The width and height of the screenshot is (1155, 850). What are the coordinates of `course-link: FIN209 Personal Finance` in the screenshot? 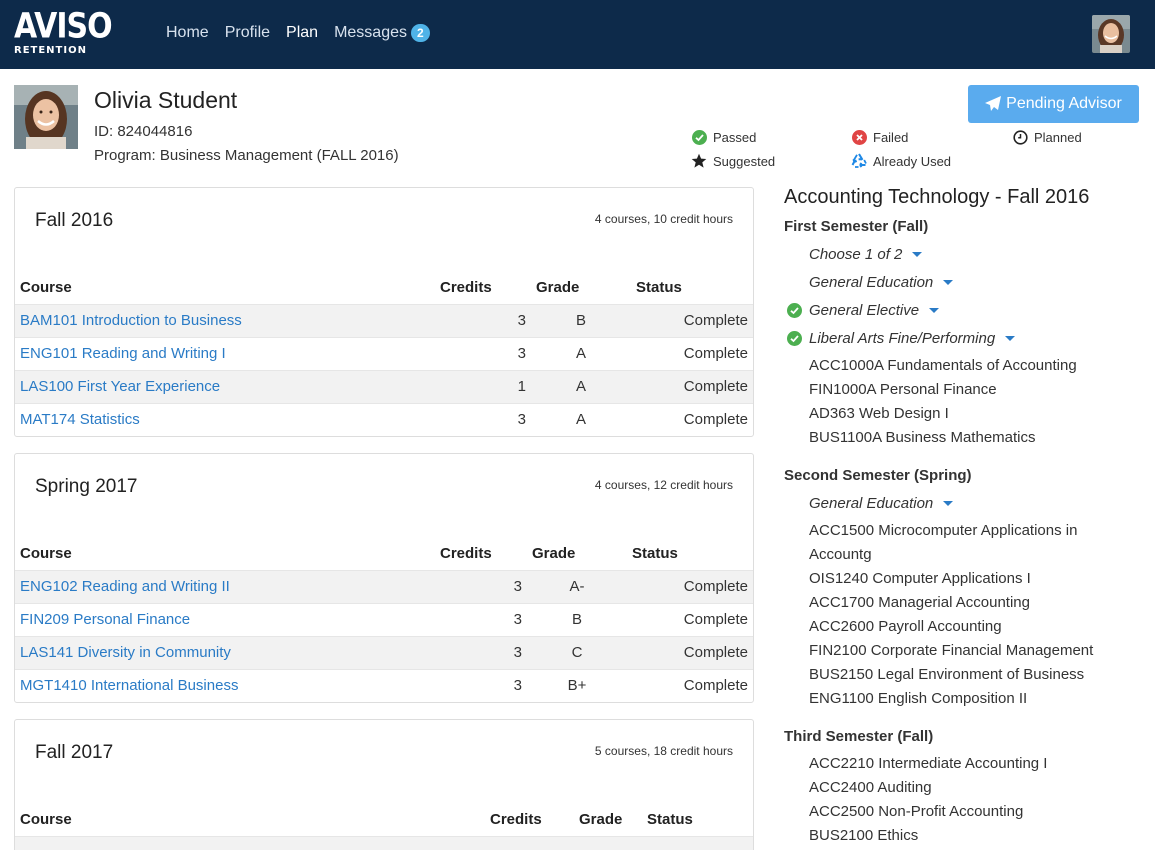 It's located at (105, 619).